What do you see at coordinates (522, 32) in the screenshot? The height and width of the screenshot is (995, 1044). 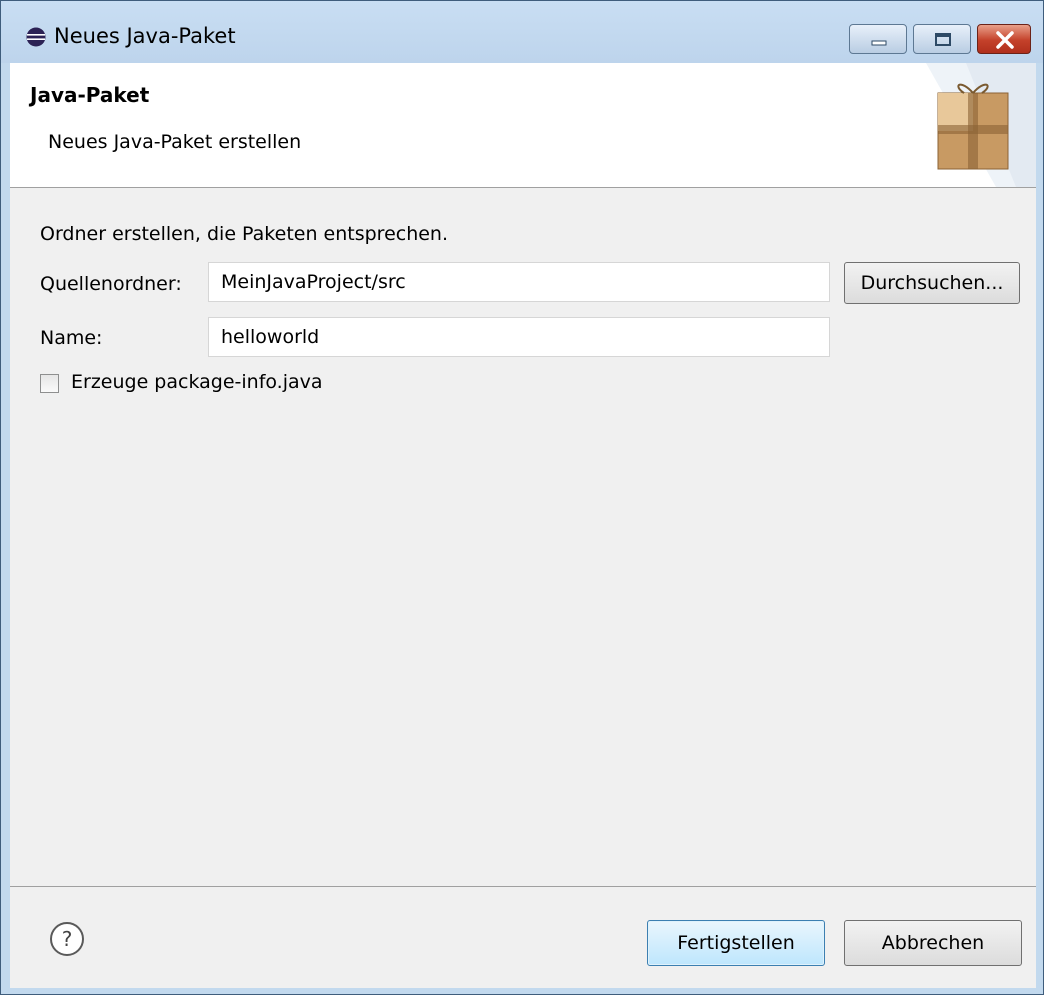 I see `title-bar: Neues Java-Paket` at bounding box center [522, 32].